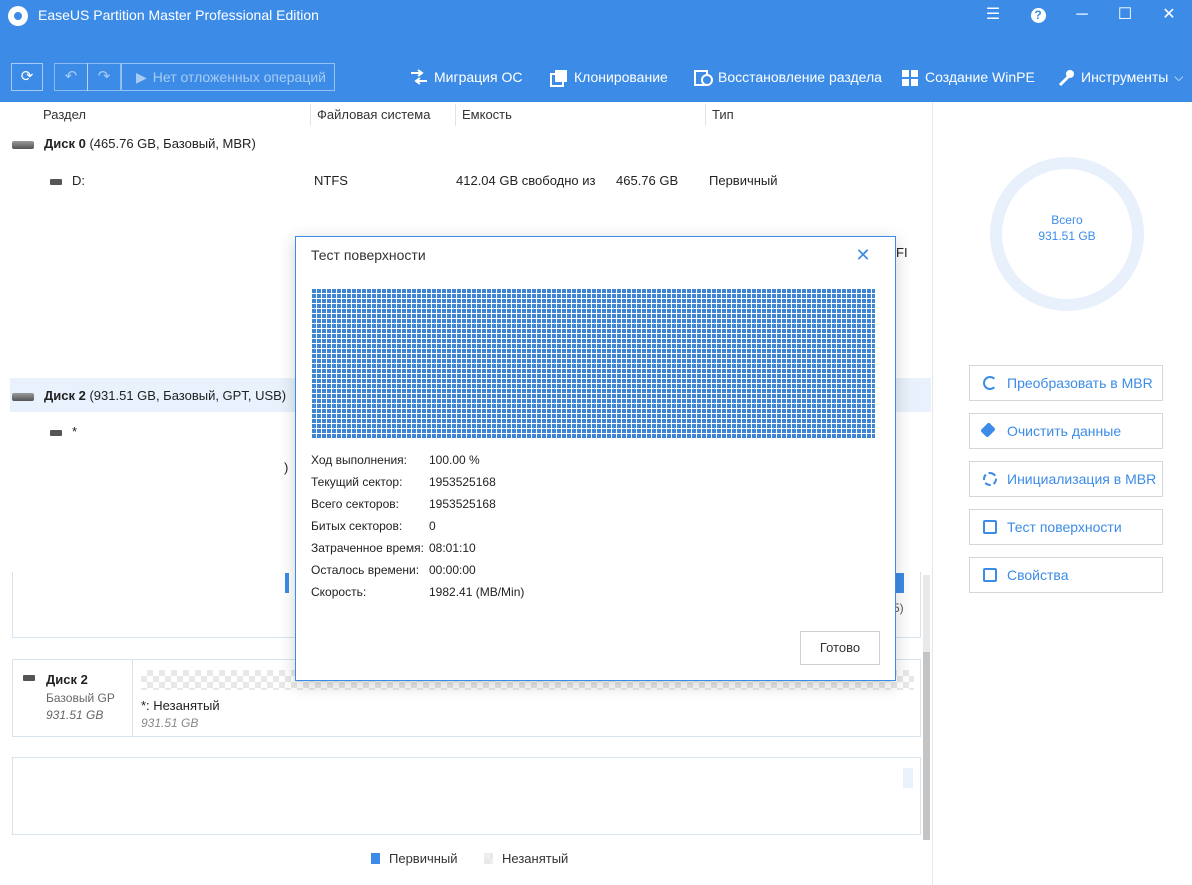  Describe the element at coordinates (73, 698) in the screenshot. I see `disk-map-label: Диск 2 Базовый GP 931.51 GB` at that location.